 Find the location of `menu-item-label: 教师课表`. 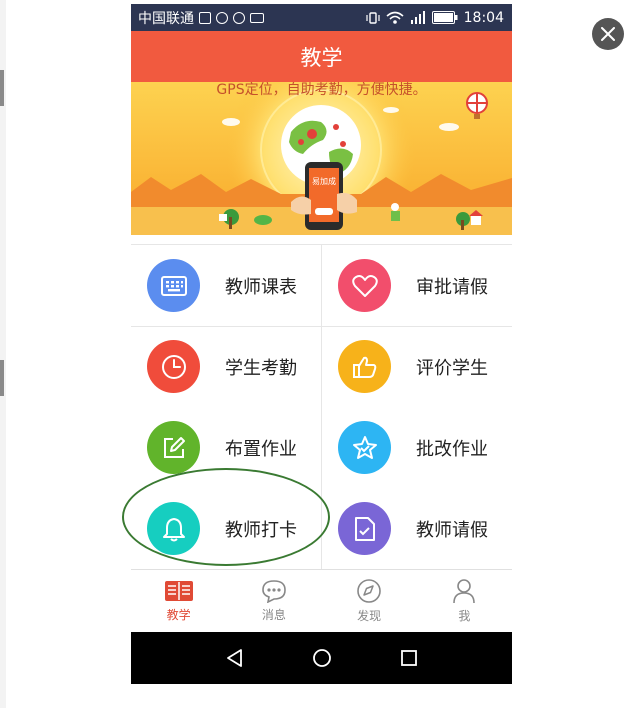

menu-item-label: 教师课表 is located at coordinates (261, 287).